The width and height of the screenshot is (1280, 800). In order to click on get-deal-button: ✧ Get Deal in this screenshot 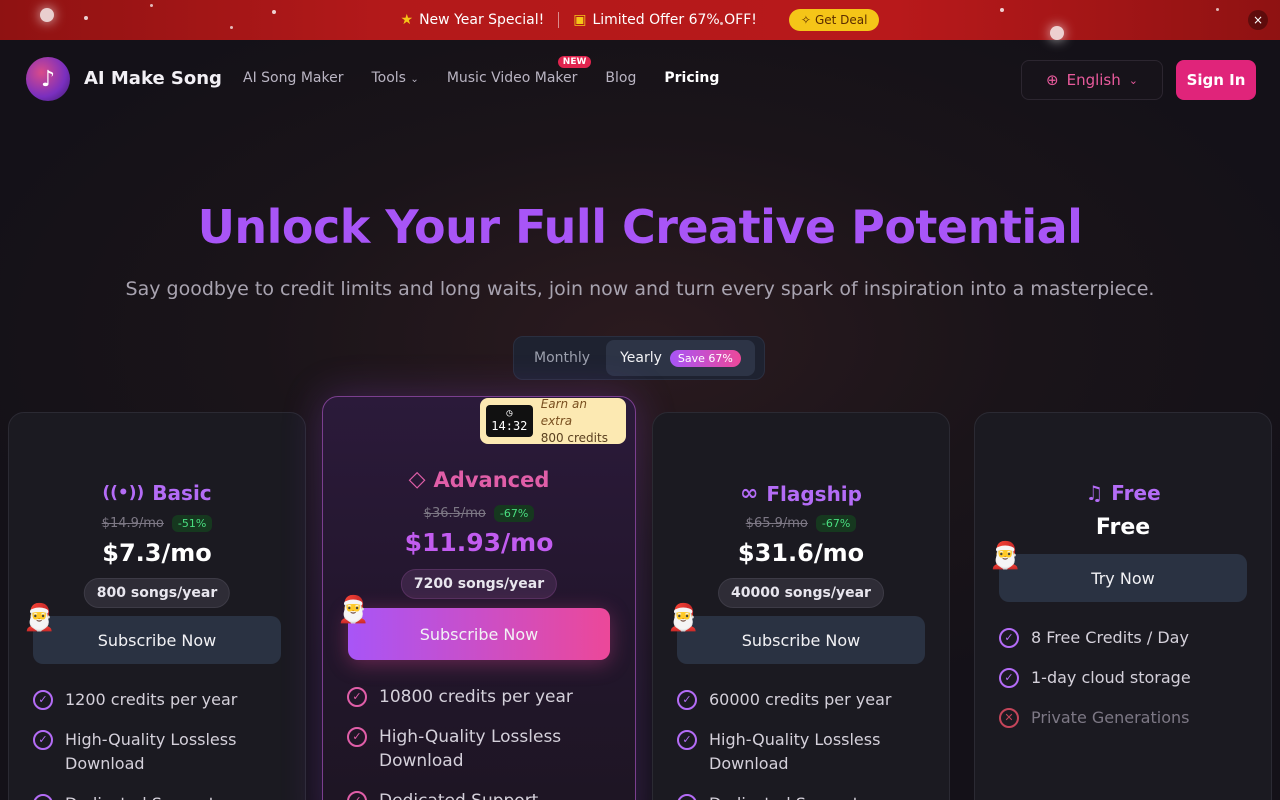, I will do `click(834, 20)`.